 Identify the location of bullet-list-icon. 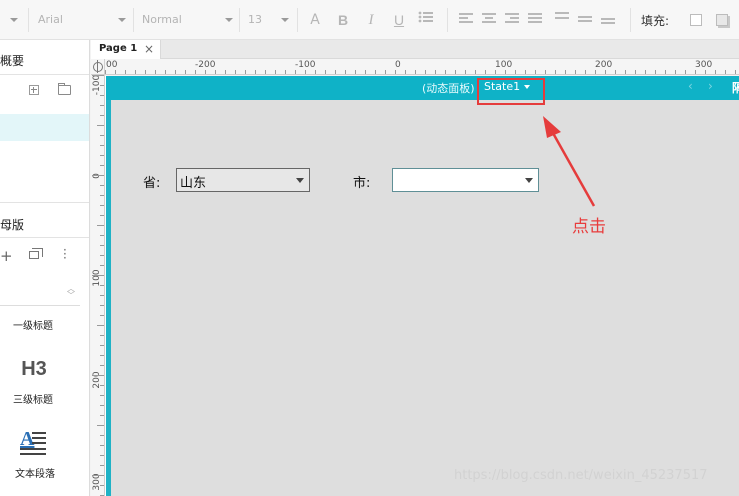
(426, 20).